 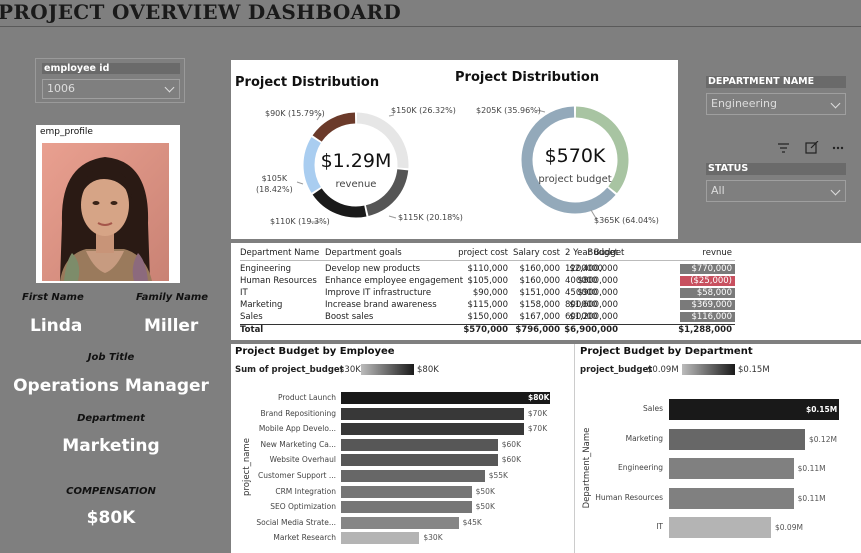 I want to click on dept-bar-label: Marketing, so click(x=644, y=438).